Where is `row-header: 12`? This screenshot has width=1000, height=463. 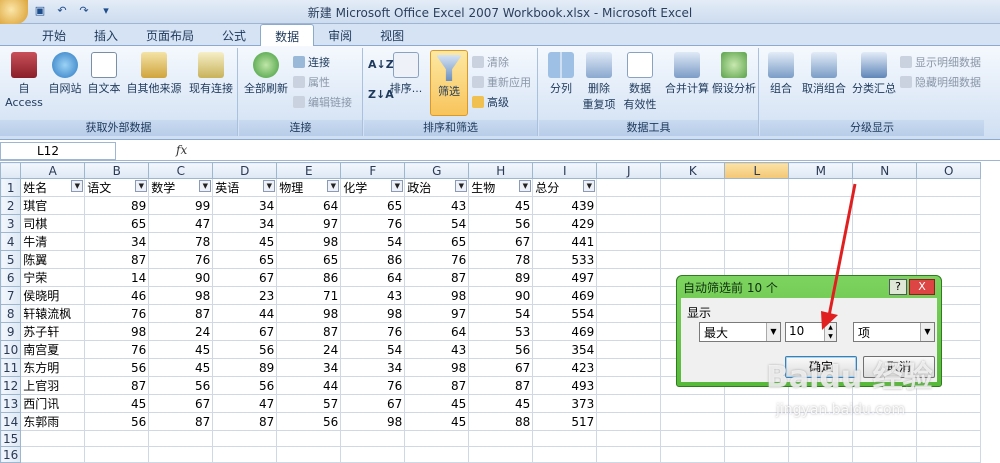
row-header: 12 is located at coordinates (11, 385).